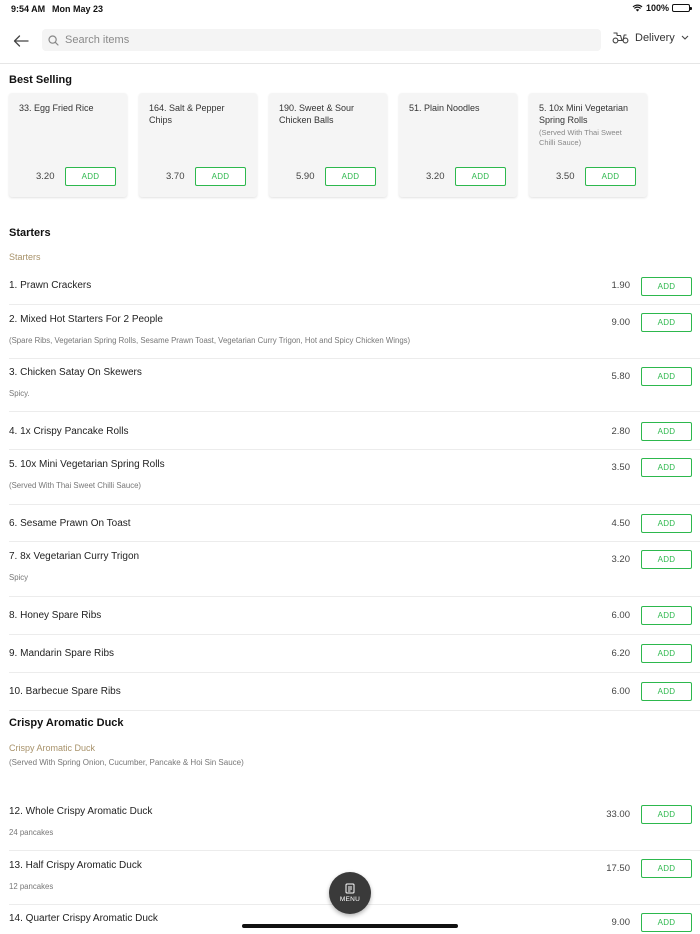 The image size is (700, 934). Describe the element at coordinates (620, 38) in the screenshot. I see `scooter-icon` at that location.